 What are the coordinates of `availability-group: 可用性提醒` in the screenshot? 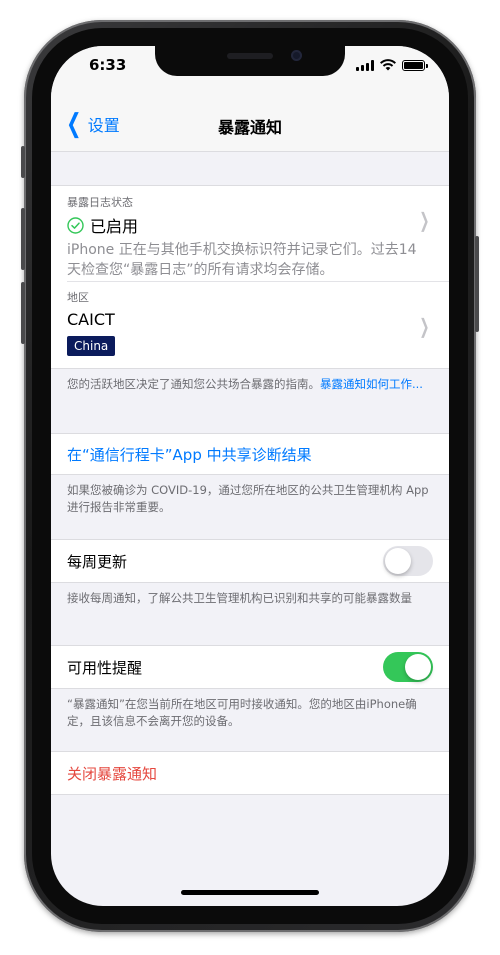 It's located at (250, 667).